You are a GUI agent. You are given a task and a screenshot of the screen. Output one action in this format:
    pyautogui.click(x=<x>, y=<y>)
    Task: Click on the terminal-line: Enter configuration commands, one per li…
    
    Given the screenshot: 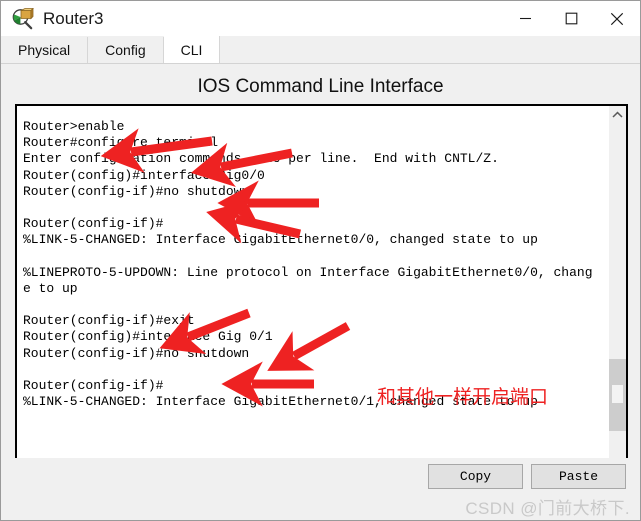 What is the action you would take?
    pyautogui.click(x=261, y=159)
    